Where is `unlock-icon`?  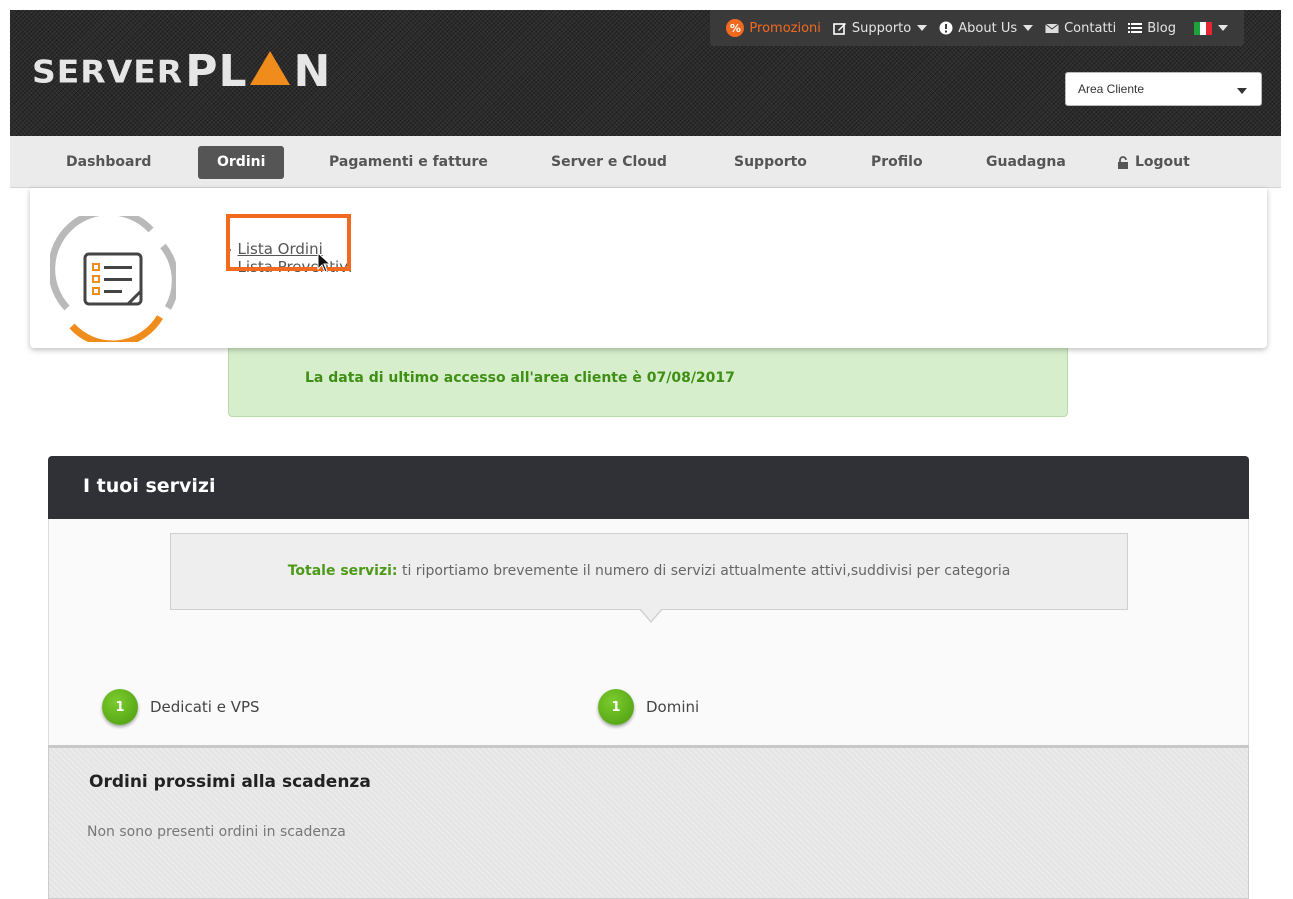
unlock-icon is located at coordinates (1123, 162).